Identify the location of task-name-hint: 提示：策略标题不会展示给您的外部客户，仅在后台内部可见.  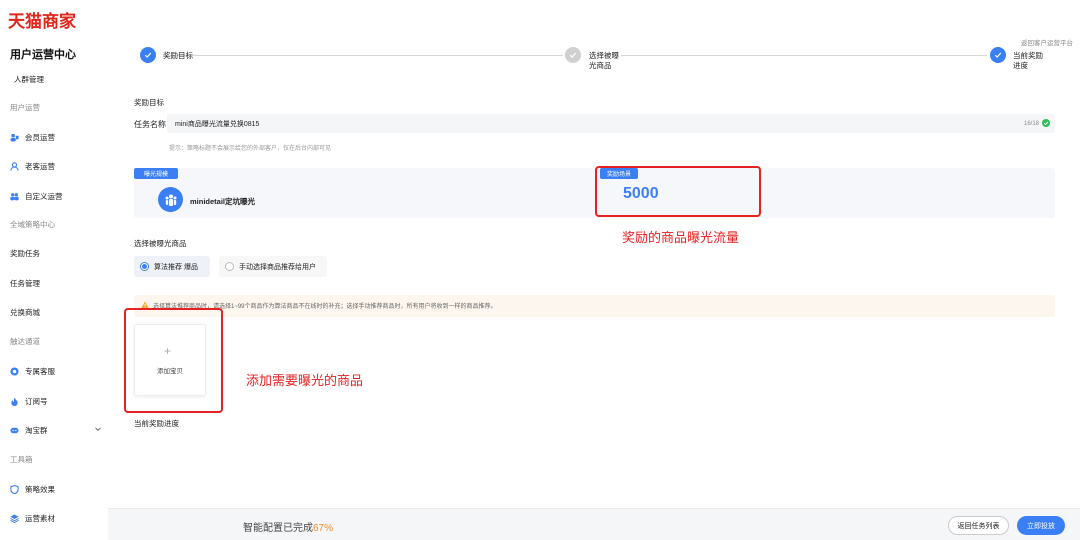
(250, 149).